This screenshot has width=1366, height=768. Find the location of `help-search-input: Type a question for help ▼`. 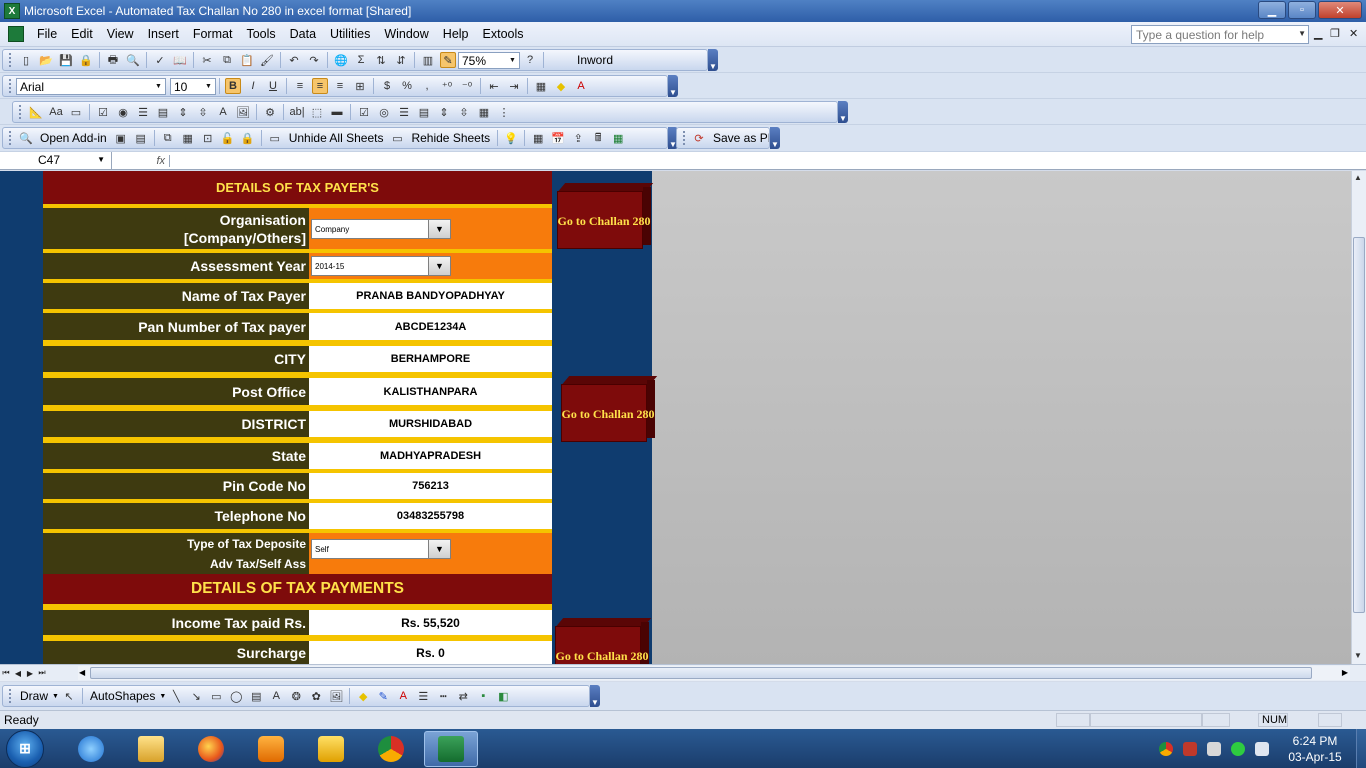

help-search-input: Type a question for help ▼ is located at coordinates (1220, 34).